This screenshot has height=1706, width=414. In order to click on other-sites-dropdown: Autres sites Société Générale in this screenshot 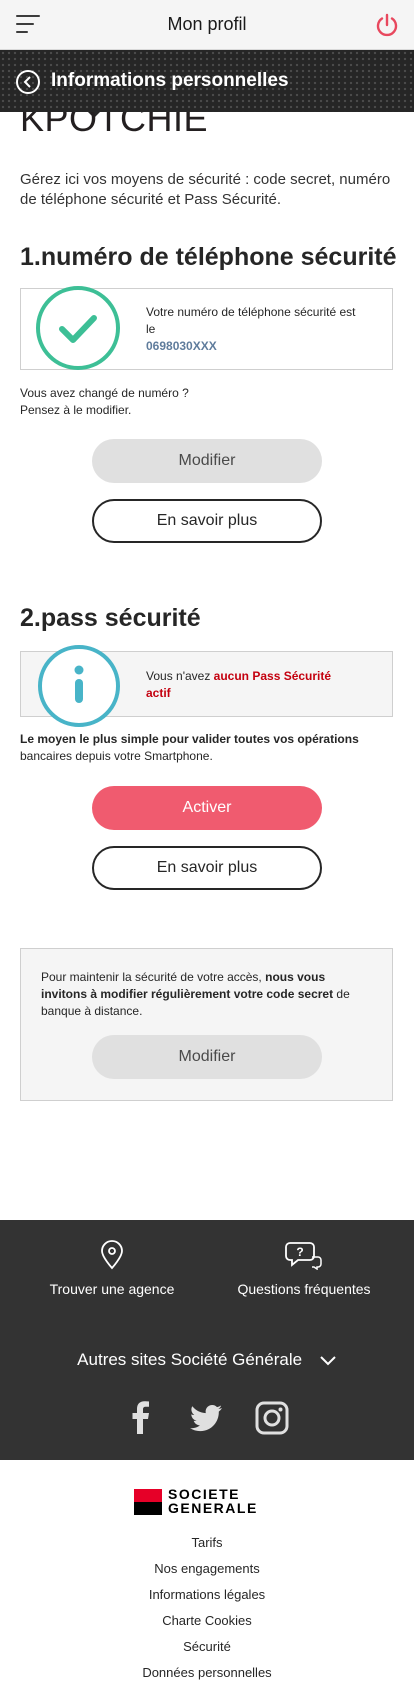, I will do `click(207, 1360)`.